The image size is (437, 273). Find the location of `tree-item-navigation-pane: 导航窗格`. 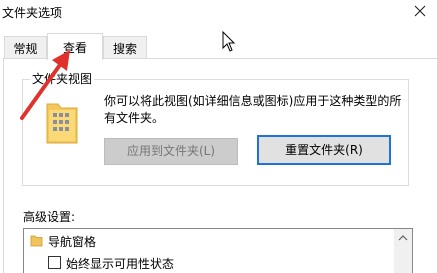

tree-item-navigation-pane: 导航窗格 is located at coordinates (72, 241).